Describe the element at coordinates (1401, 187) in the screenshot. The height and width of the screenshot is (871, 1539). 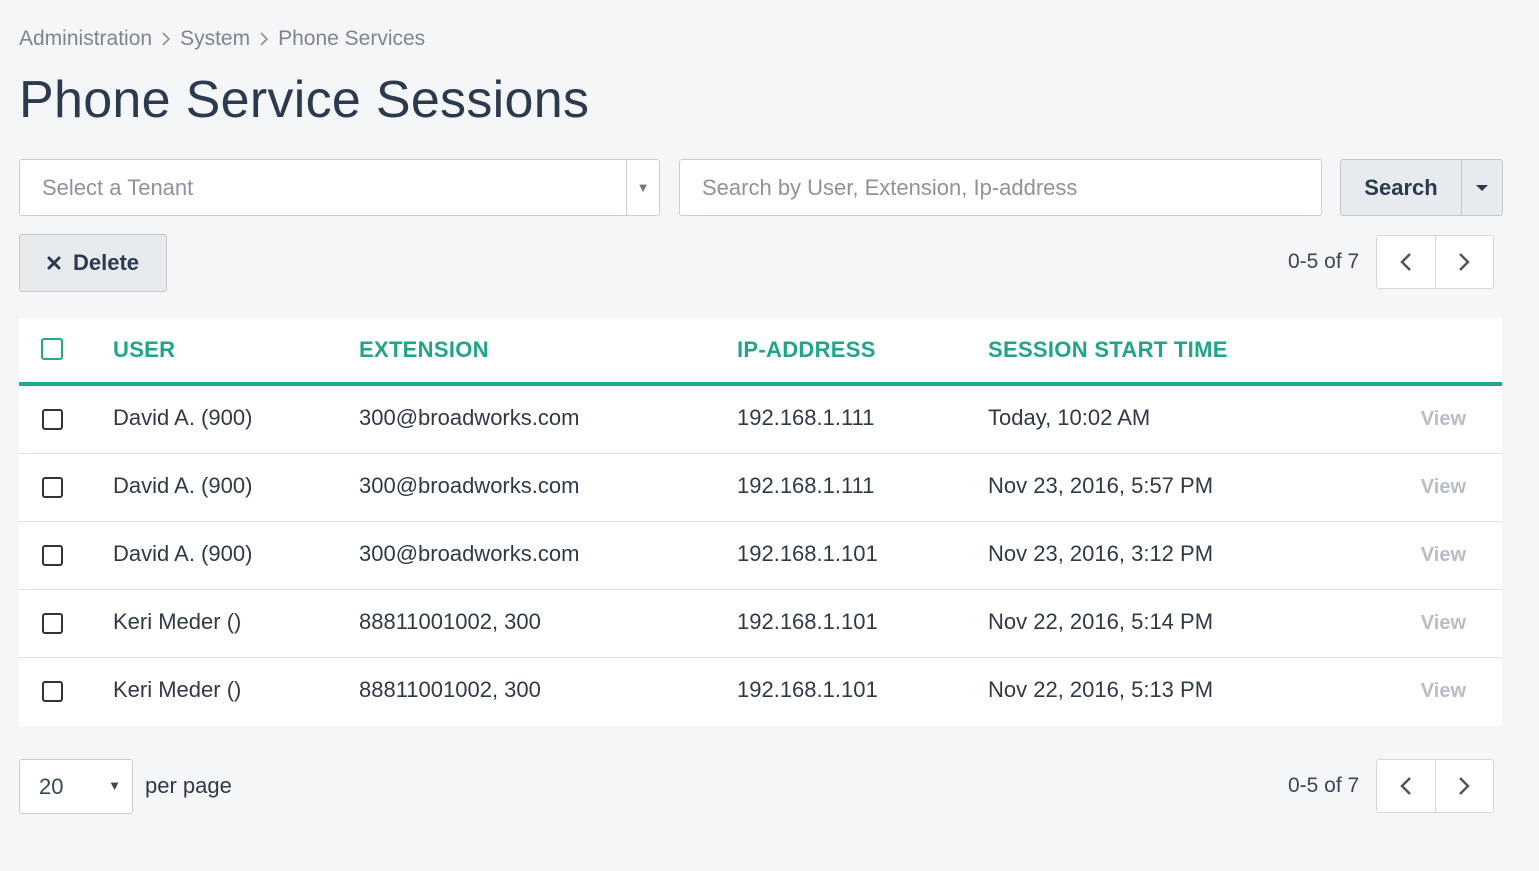
I see `search-button: Search` at that location.